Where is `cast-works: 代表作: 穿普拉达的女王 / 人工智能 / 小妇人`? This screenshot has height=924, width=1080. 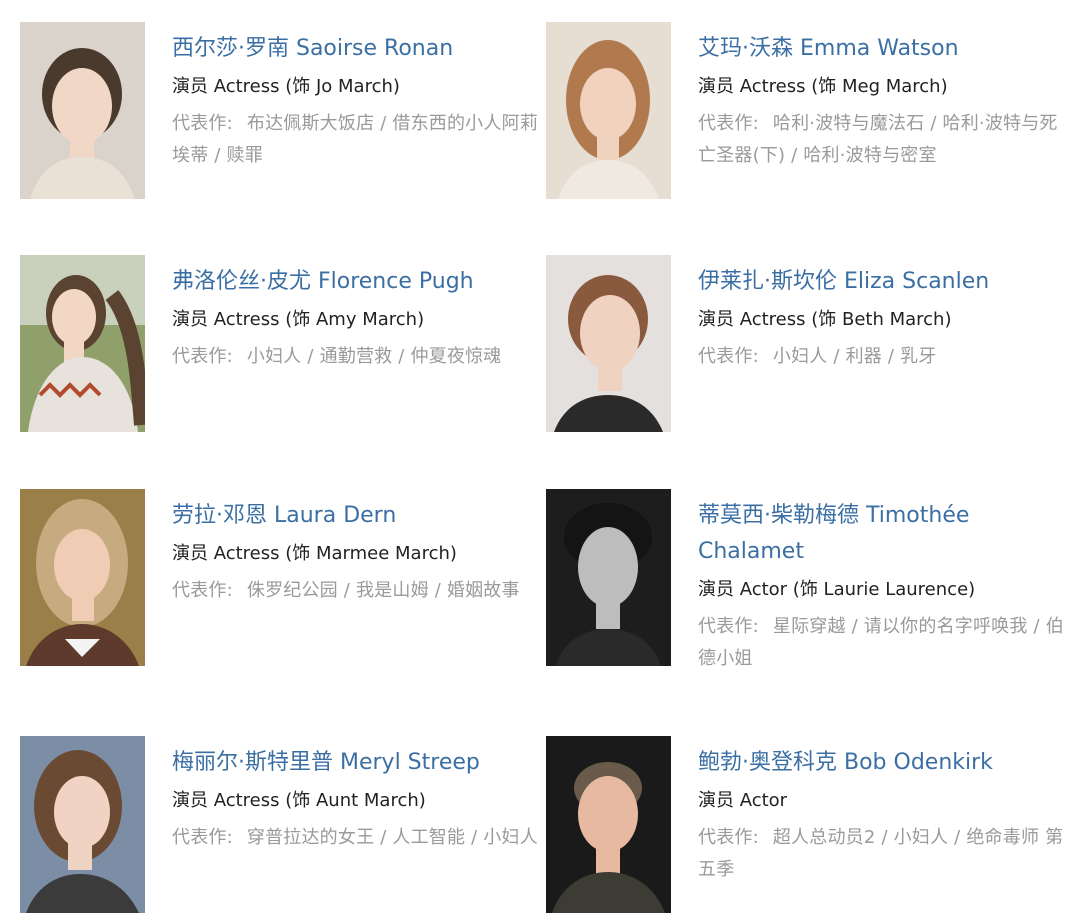
cast-works: 代表作: 穿普拉达的女王 / 人工智能 / 小妇人 is located at coordinates (357, 838).